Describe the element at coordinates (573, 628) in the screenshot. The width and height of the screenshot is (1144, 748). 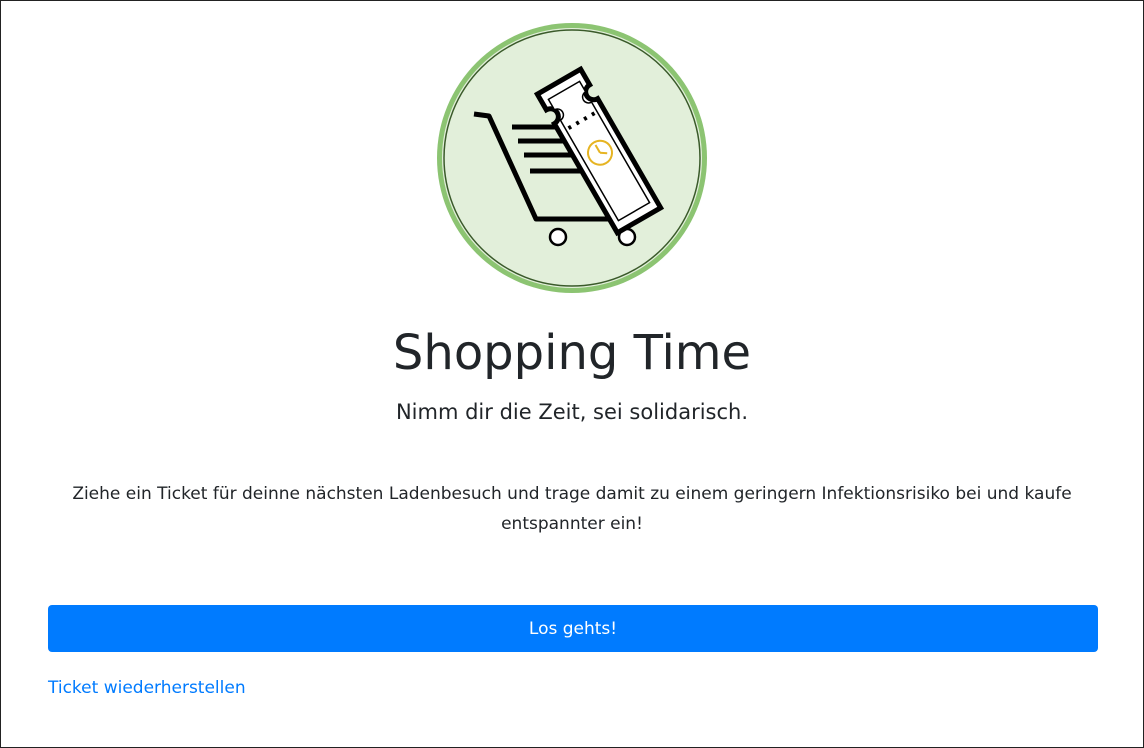
I see `start-button: Los gehts!` at that location.